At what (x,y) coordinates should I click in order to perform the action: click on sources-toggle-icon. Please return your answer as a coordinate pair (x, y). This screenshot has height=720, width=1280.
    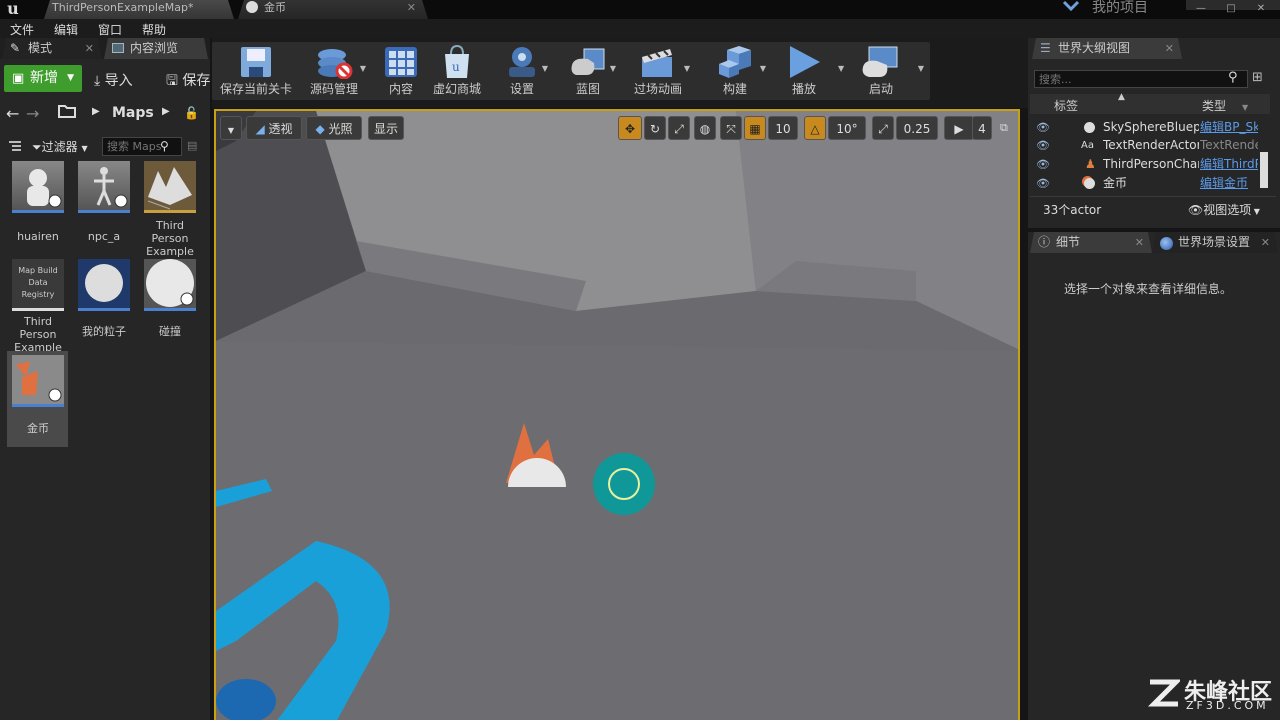
    Looking at the image, I should click on (15, 146).